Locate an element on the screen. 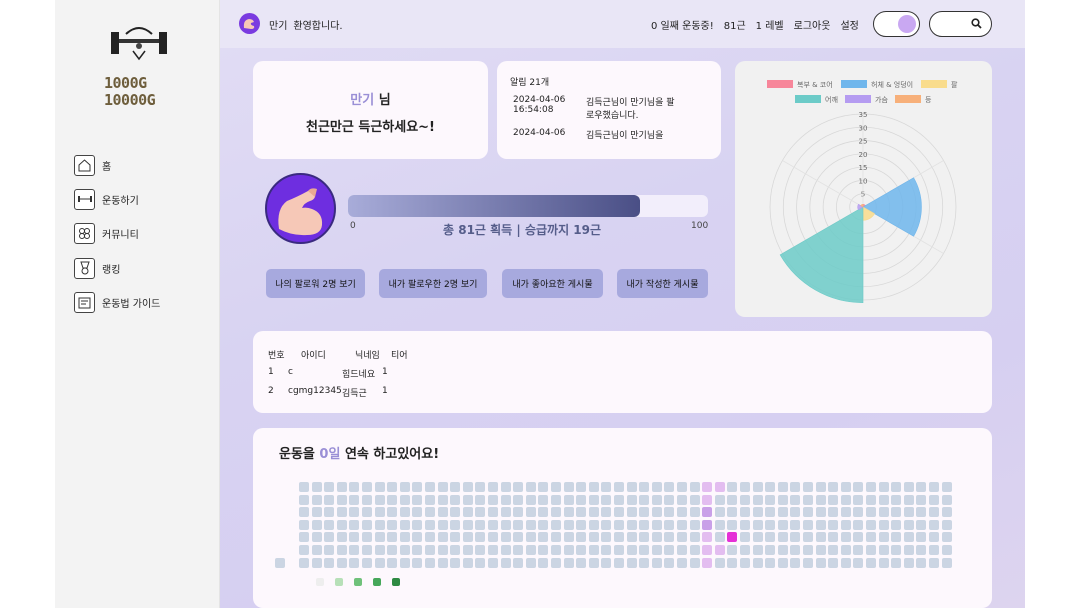 Image resolution: width=1080 pixels, height=608 pixels. sidebar-item-community: 커뮤니티 is located at coordinates (117, 234).